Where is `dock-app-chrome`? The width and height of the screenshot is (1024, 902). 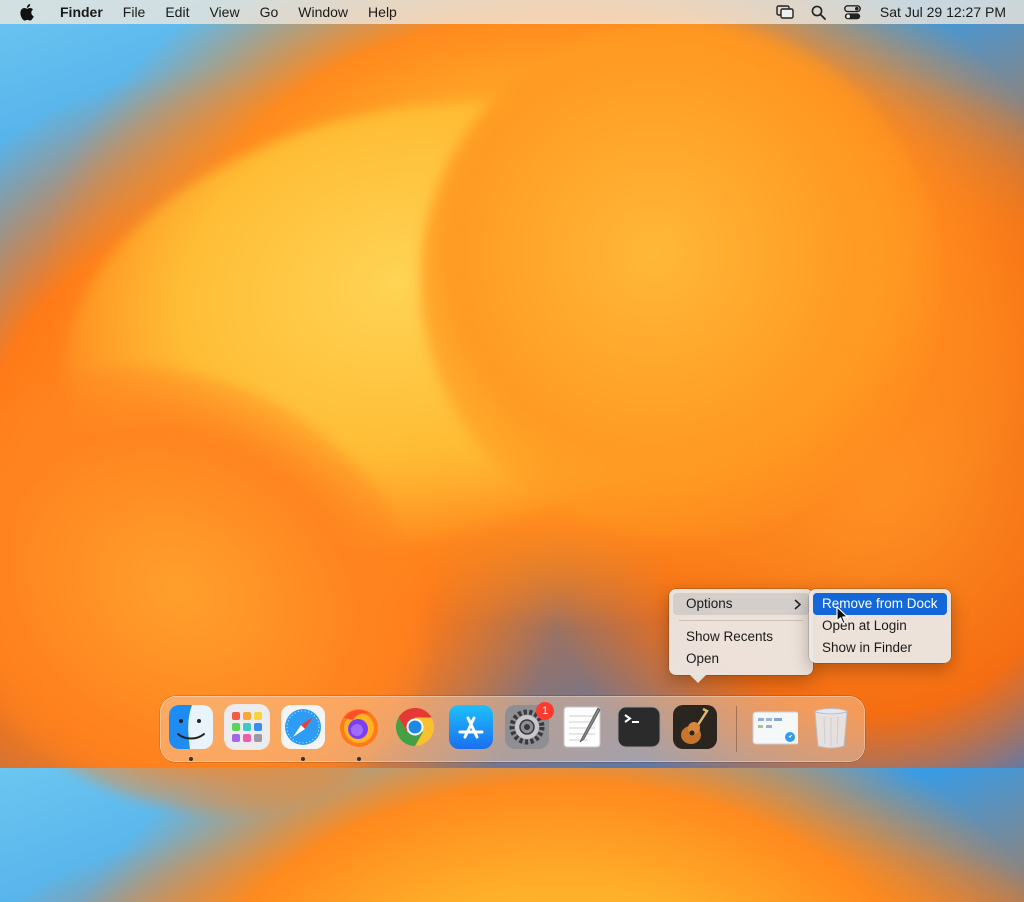
dock-app-chrome is located at coordinates (415, 727).